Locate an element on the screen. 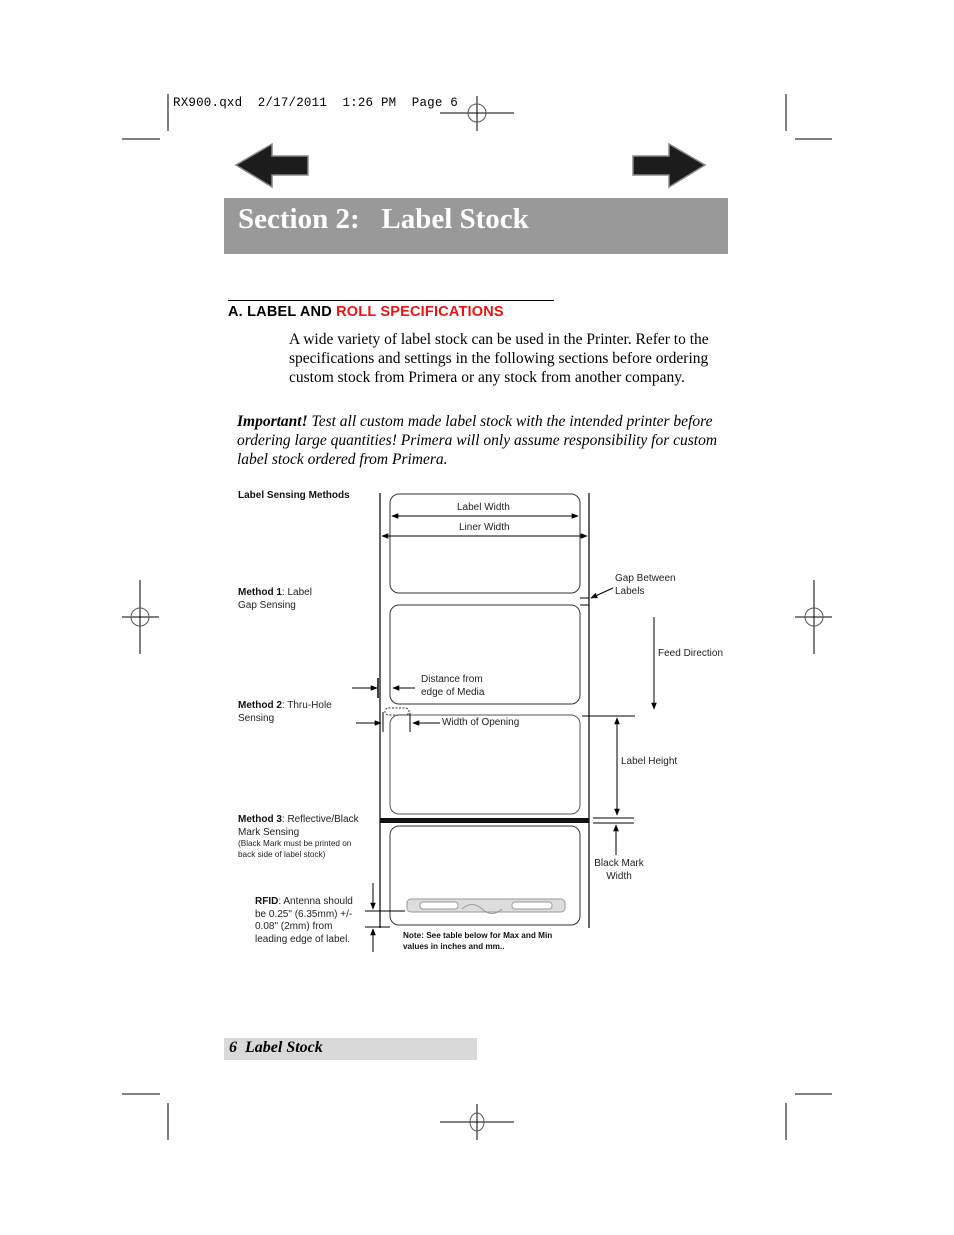 This screenshot has height=1235, width=954. label-width-text: Label Width is located at coordinates (483, 507).